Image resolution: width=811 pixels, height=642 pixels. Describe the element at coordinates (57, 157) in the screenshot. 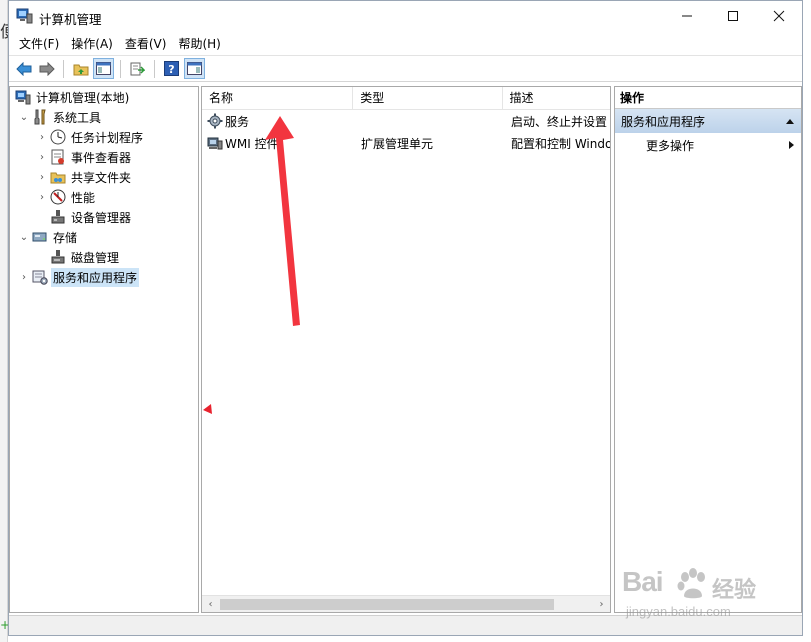

I see `event-viewer-icon` at that location.